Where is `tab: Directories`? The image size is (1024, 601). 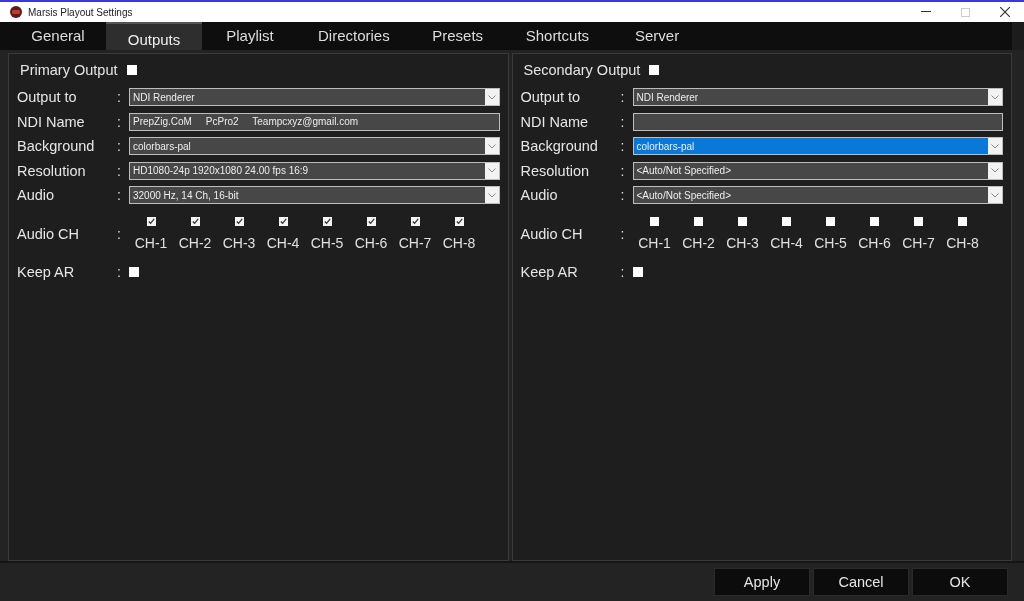
tab: Directories is located at coordinates (354, 36).